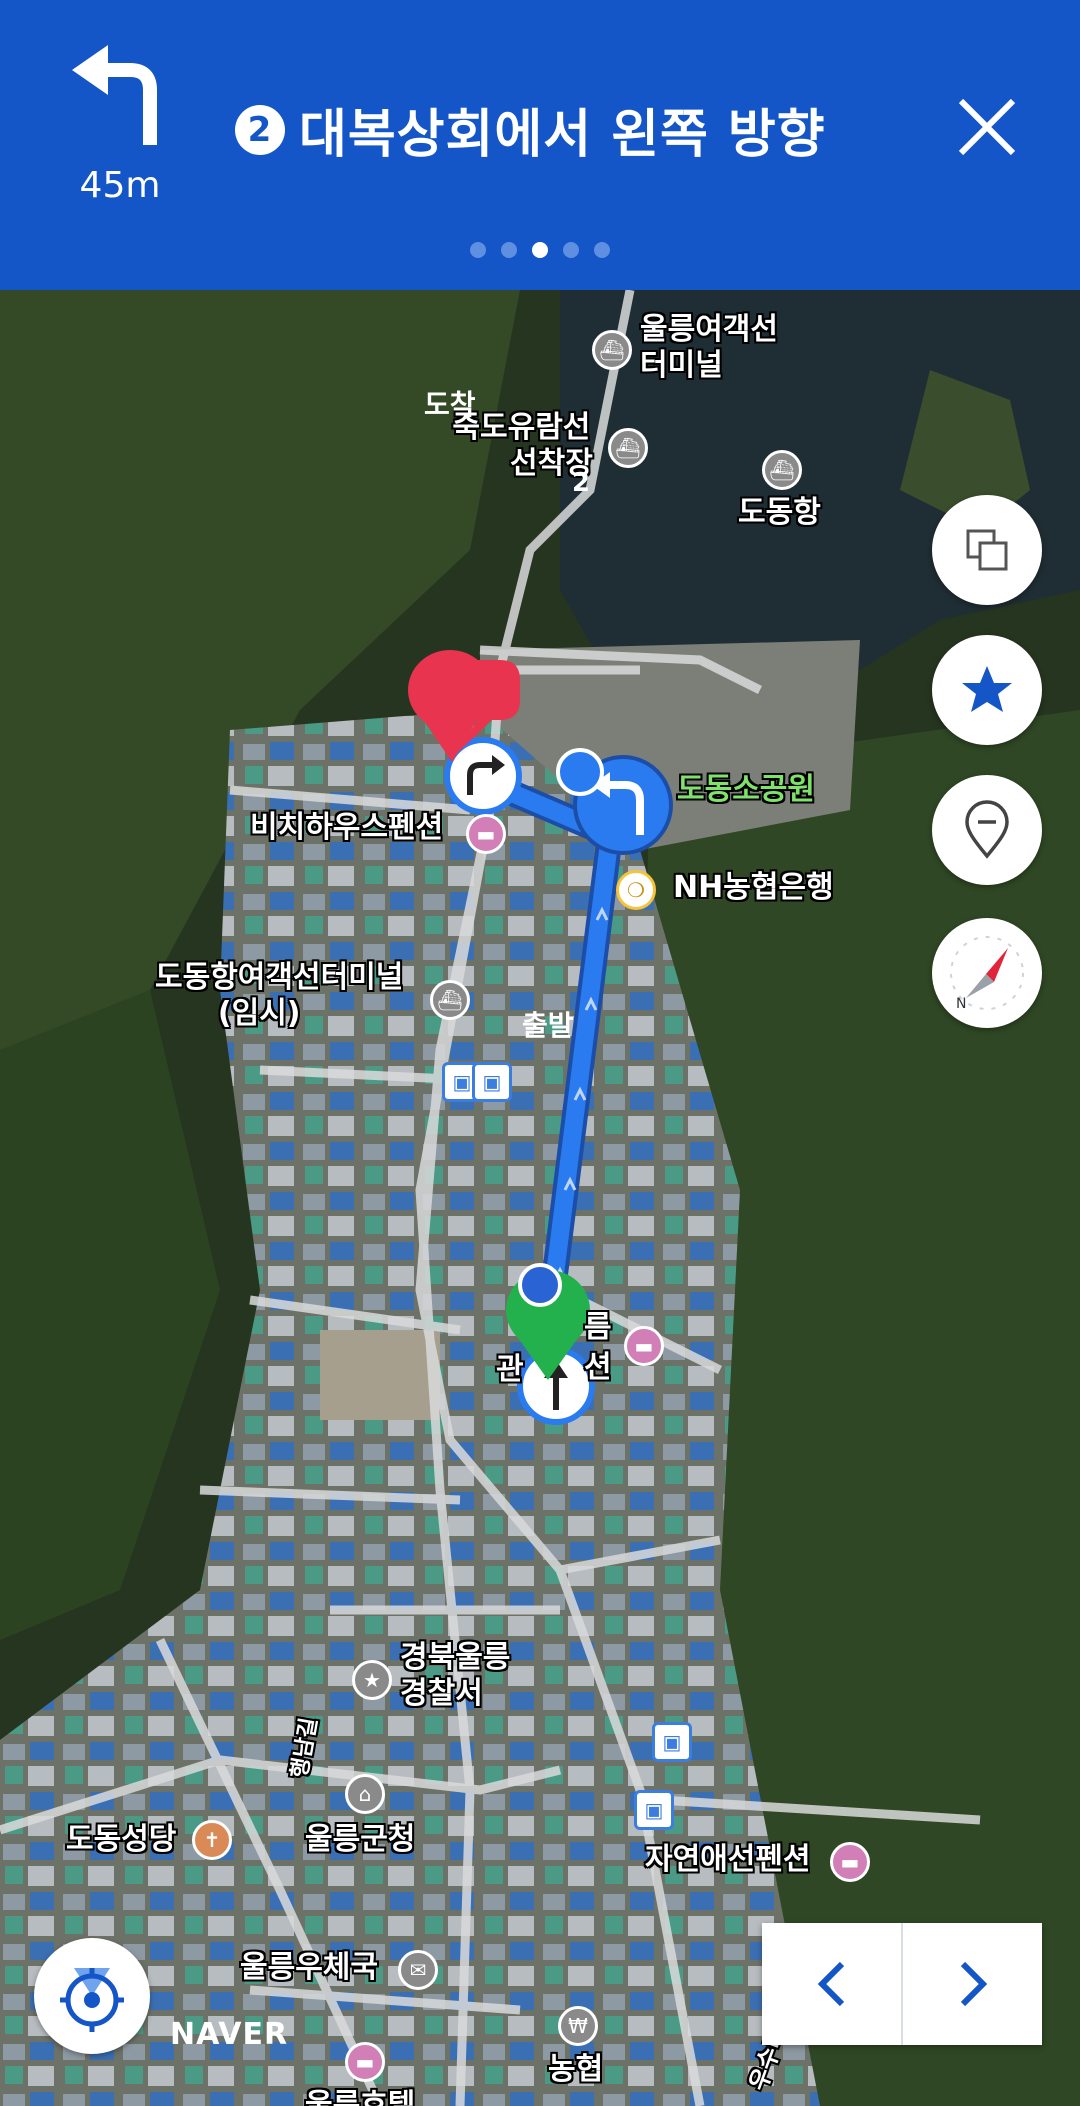  Describe the element at coordinates (418, 1970) in the screenshot. I see `post-office-icon: ✉` at that location.